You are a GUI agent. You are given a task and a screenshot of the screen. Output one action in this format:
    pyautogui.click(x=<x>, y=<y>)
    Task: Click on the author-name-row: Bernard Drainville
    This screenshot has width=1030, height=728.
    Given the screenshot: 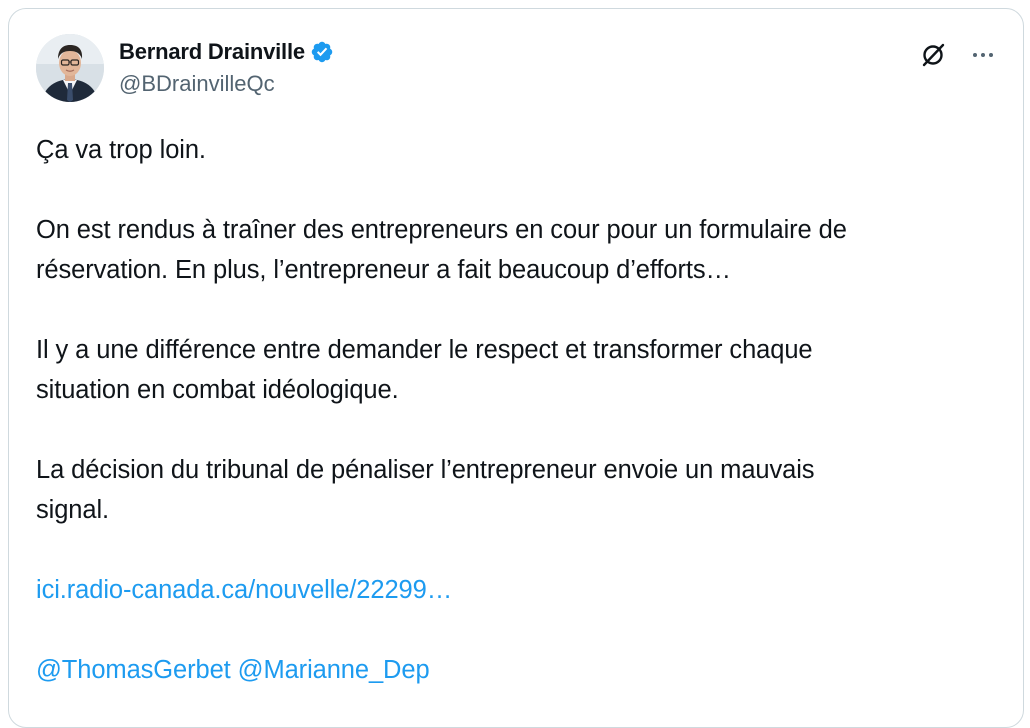 What is the action you would take?
    pyautogui.click(x=226, y=52)
    